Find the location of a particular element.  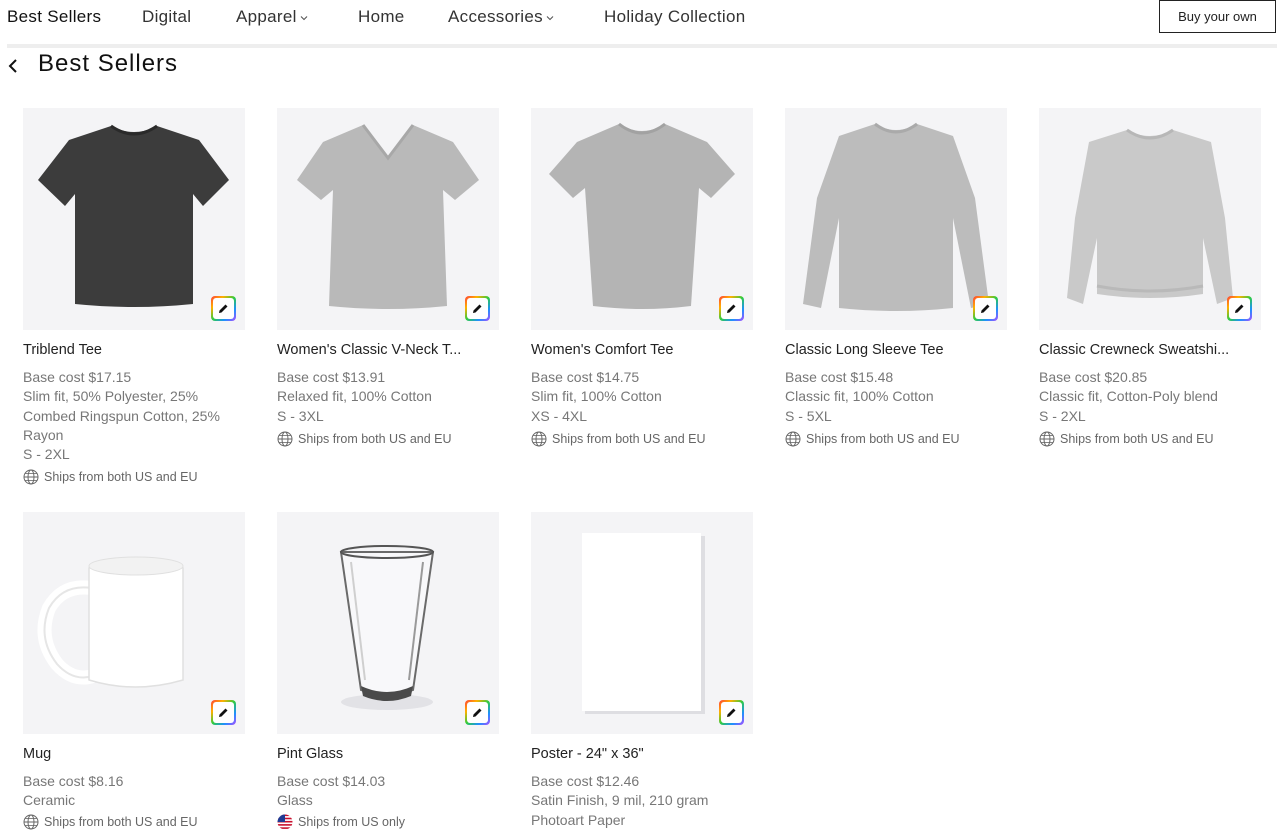

nav-item-best-sellers: Best Sellers is located at coordinates (54, 17).